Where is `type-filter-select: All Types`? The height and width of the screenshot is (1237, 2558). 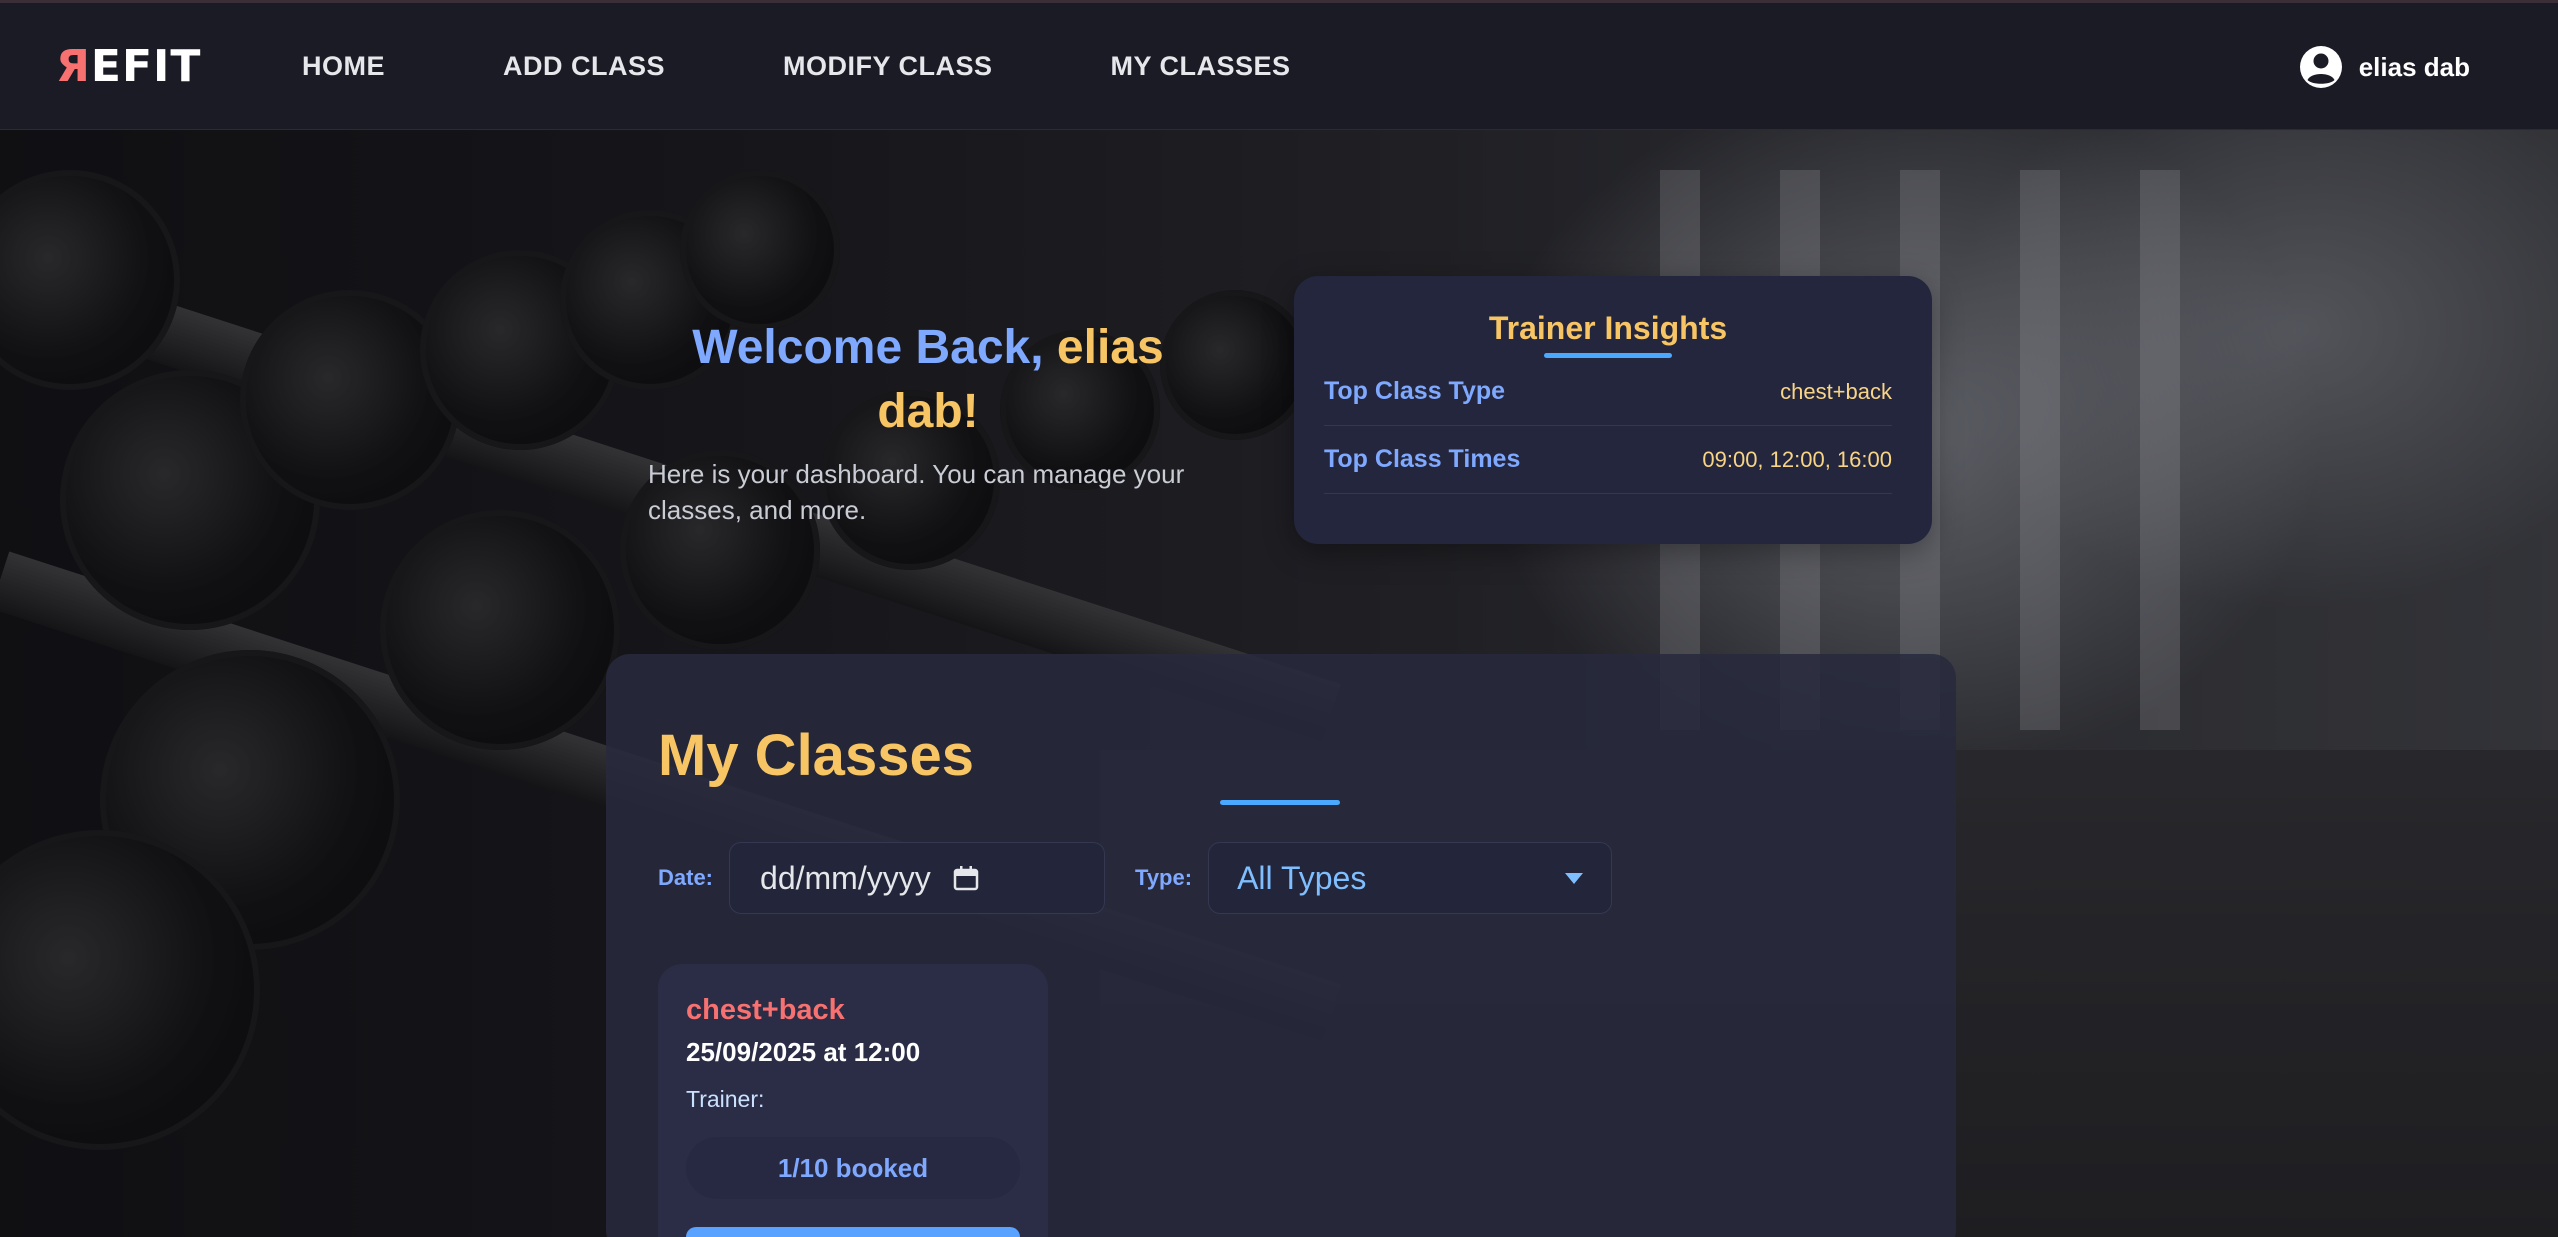 type-filter-select: All Types is located at coordinates (1410, 878).